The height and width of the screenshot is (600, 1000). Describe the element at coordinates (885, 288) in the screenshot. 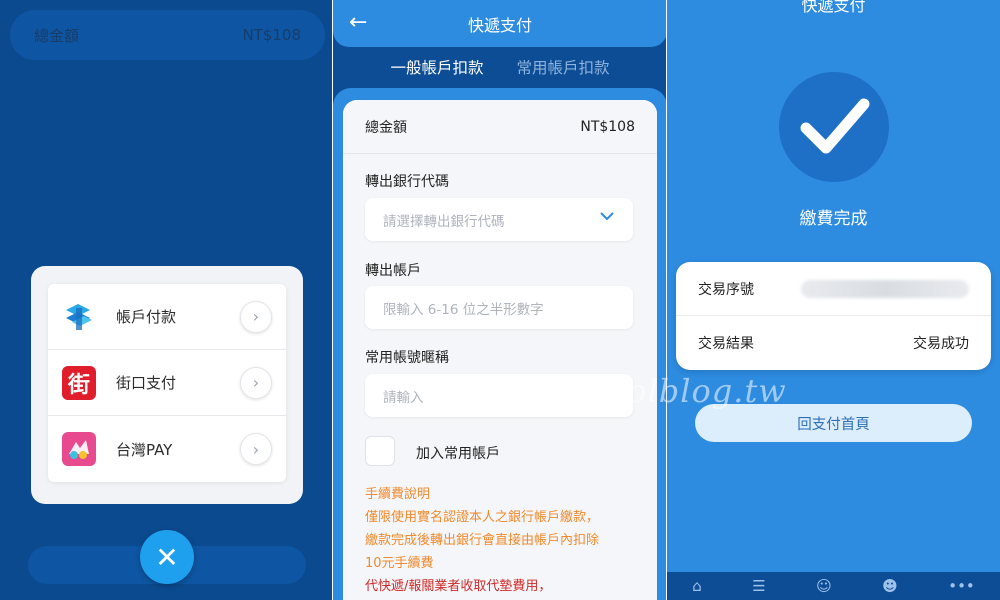

I see `txn-number-redacted` at that location.